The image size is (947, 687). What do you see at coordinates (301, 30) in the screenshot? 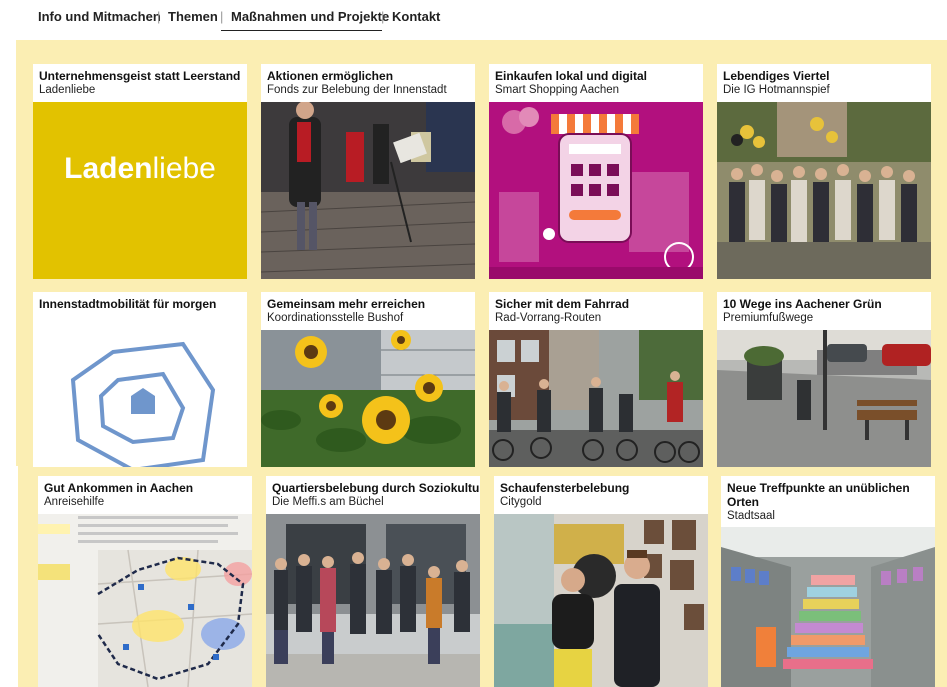
I see `active-nav-underline` at bounding box center [301, 30].